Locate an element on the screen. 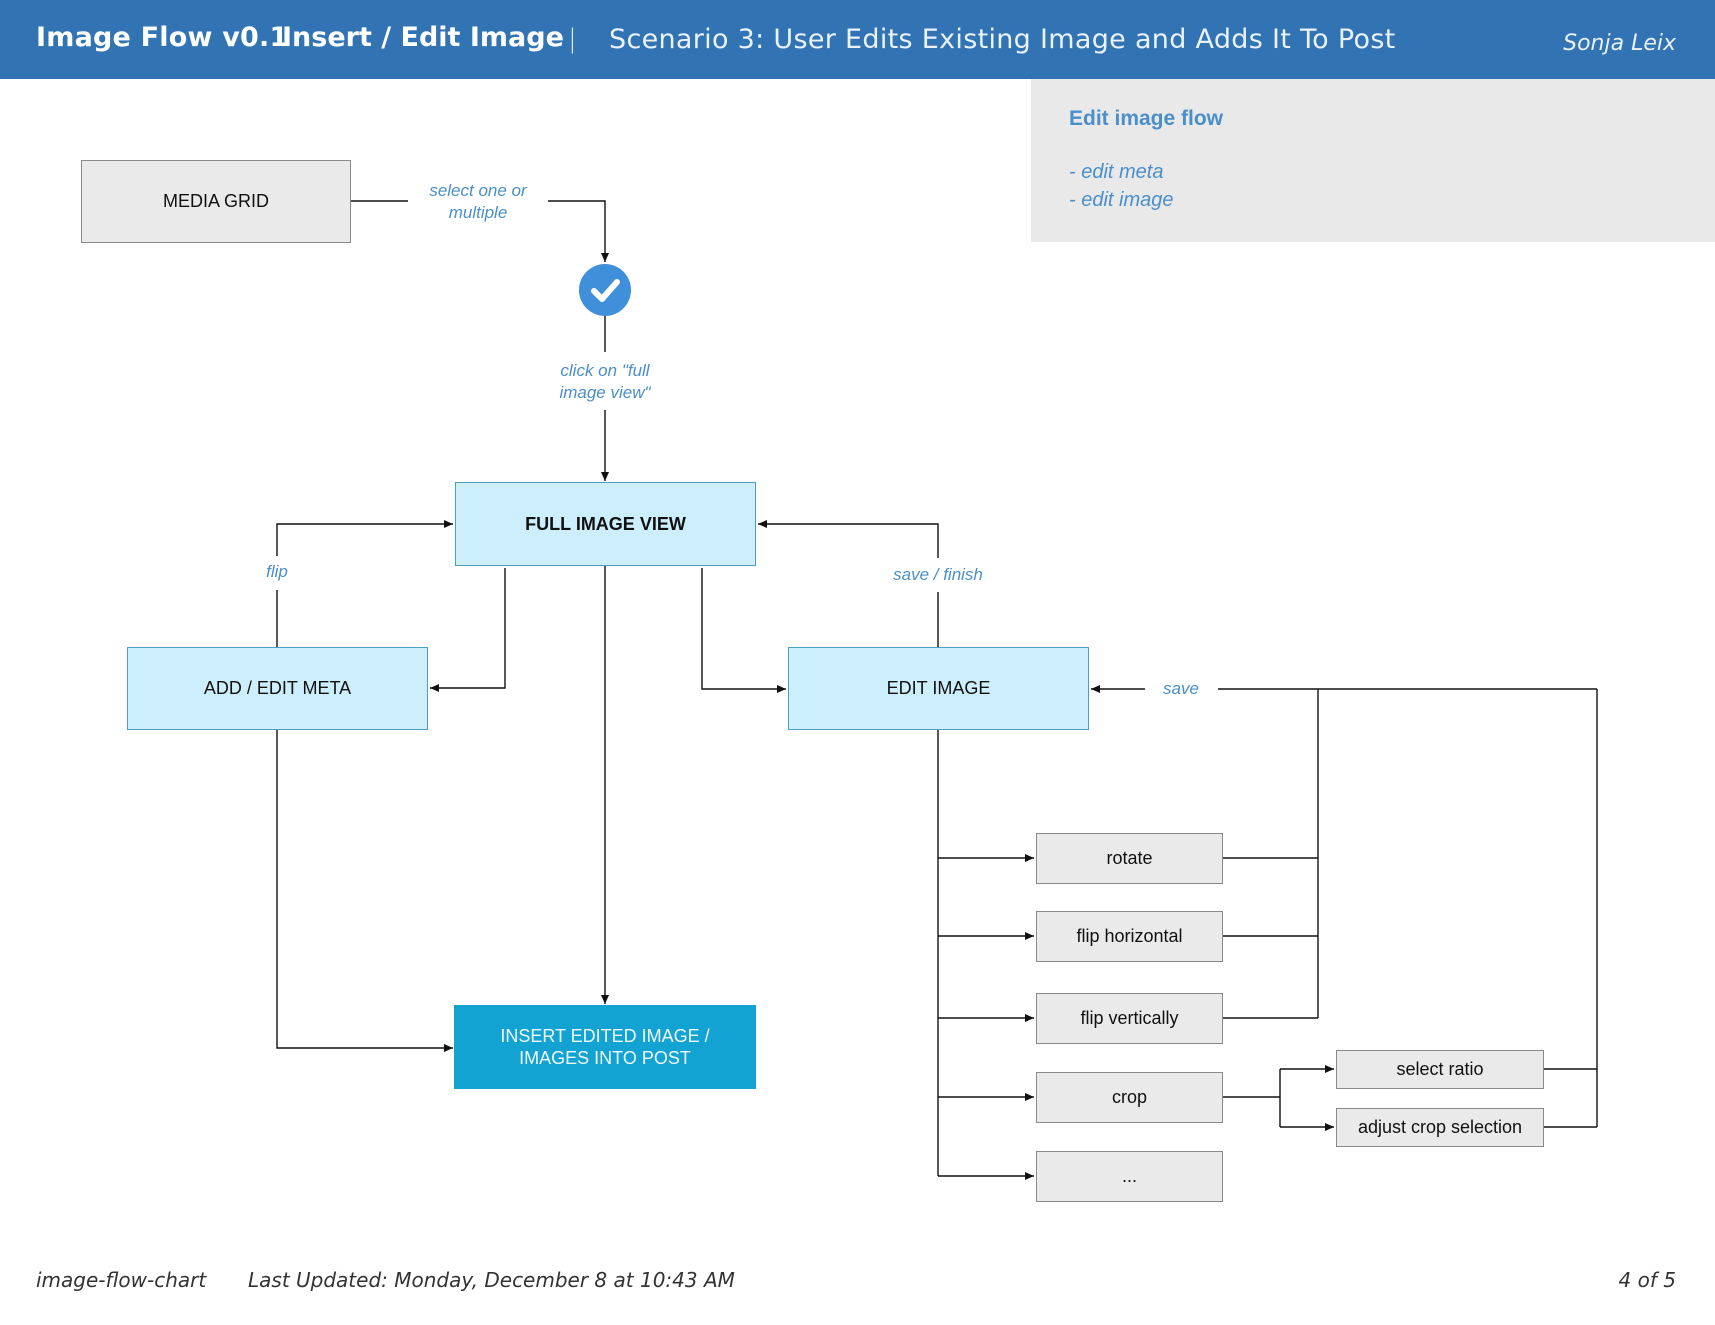 This screenshot has height=1325, width=1715. node-add-edit-meta: ADD / EDIT META is located at coordinates (277, 688).